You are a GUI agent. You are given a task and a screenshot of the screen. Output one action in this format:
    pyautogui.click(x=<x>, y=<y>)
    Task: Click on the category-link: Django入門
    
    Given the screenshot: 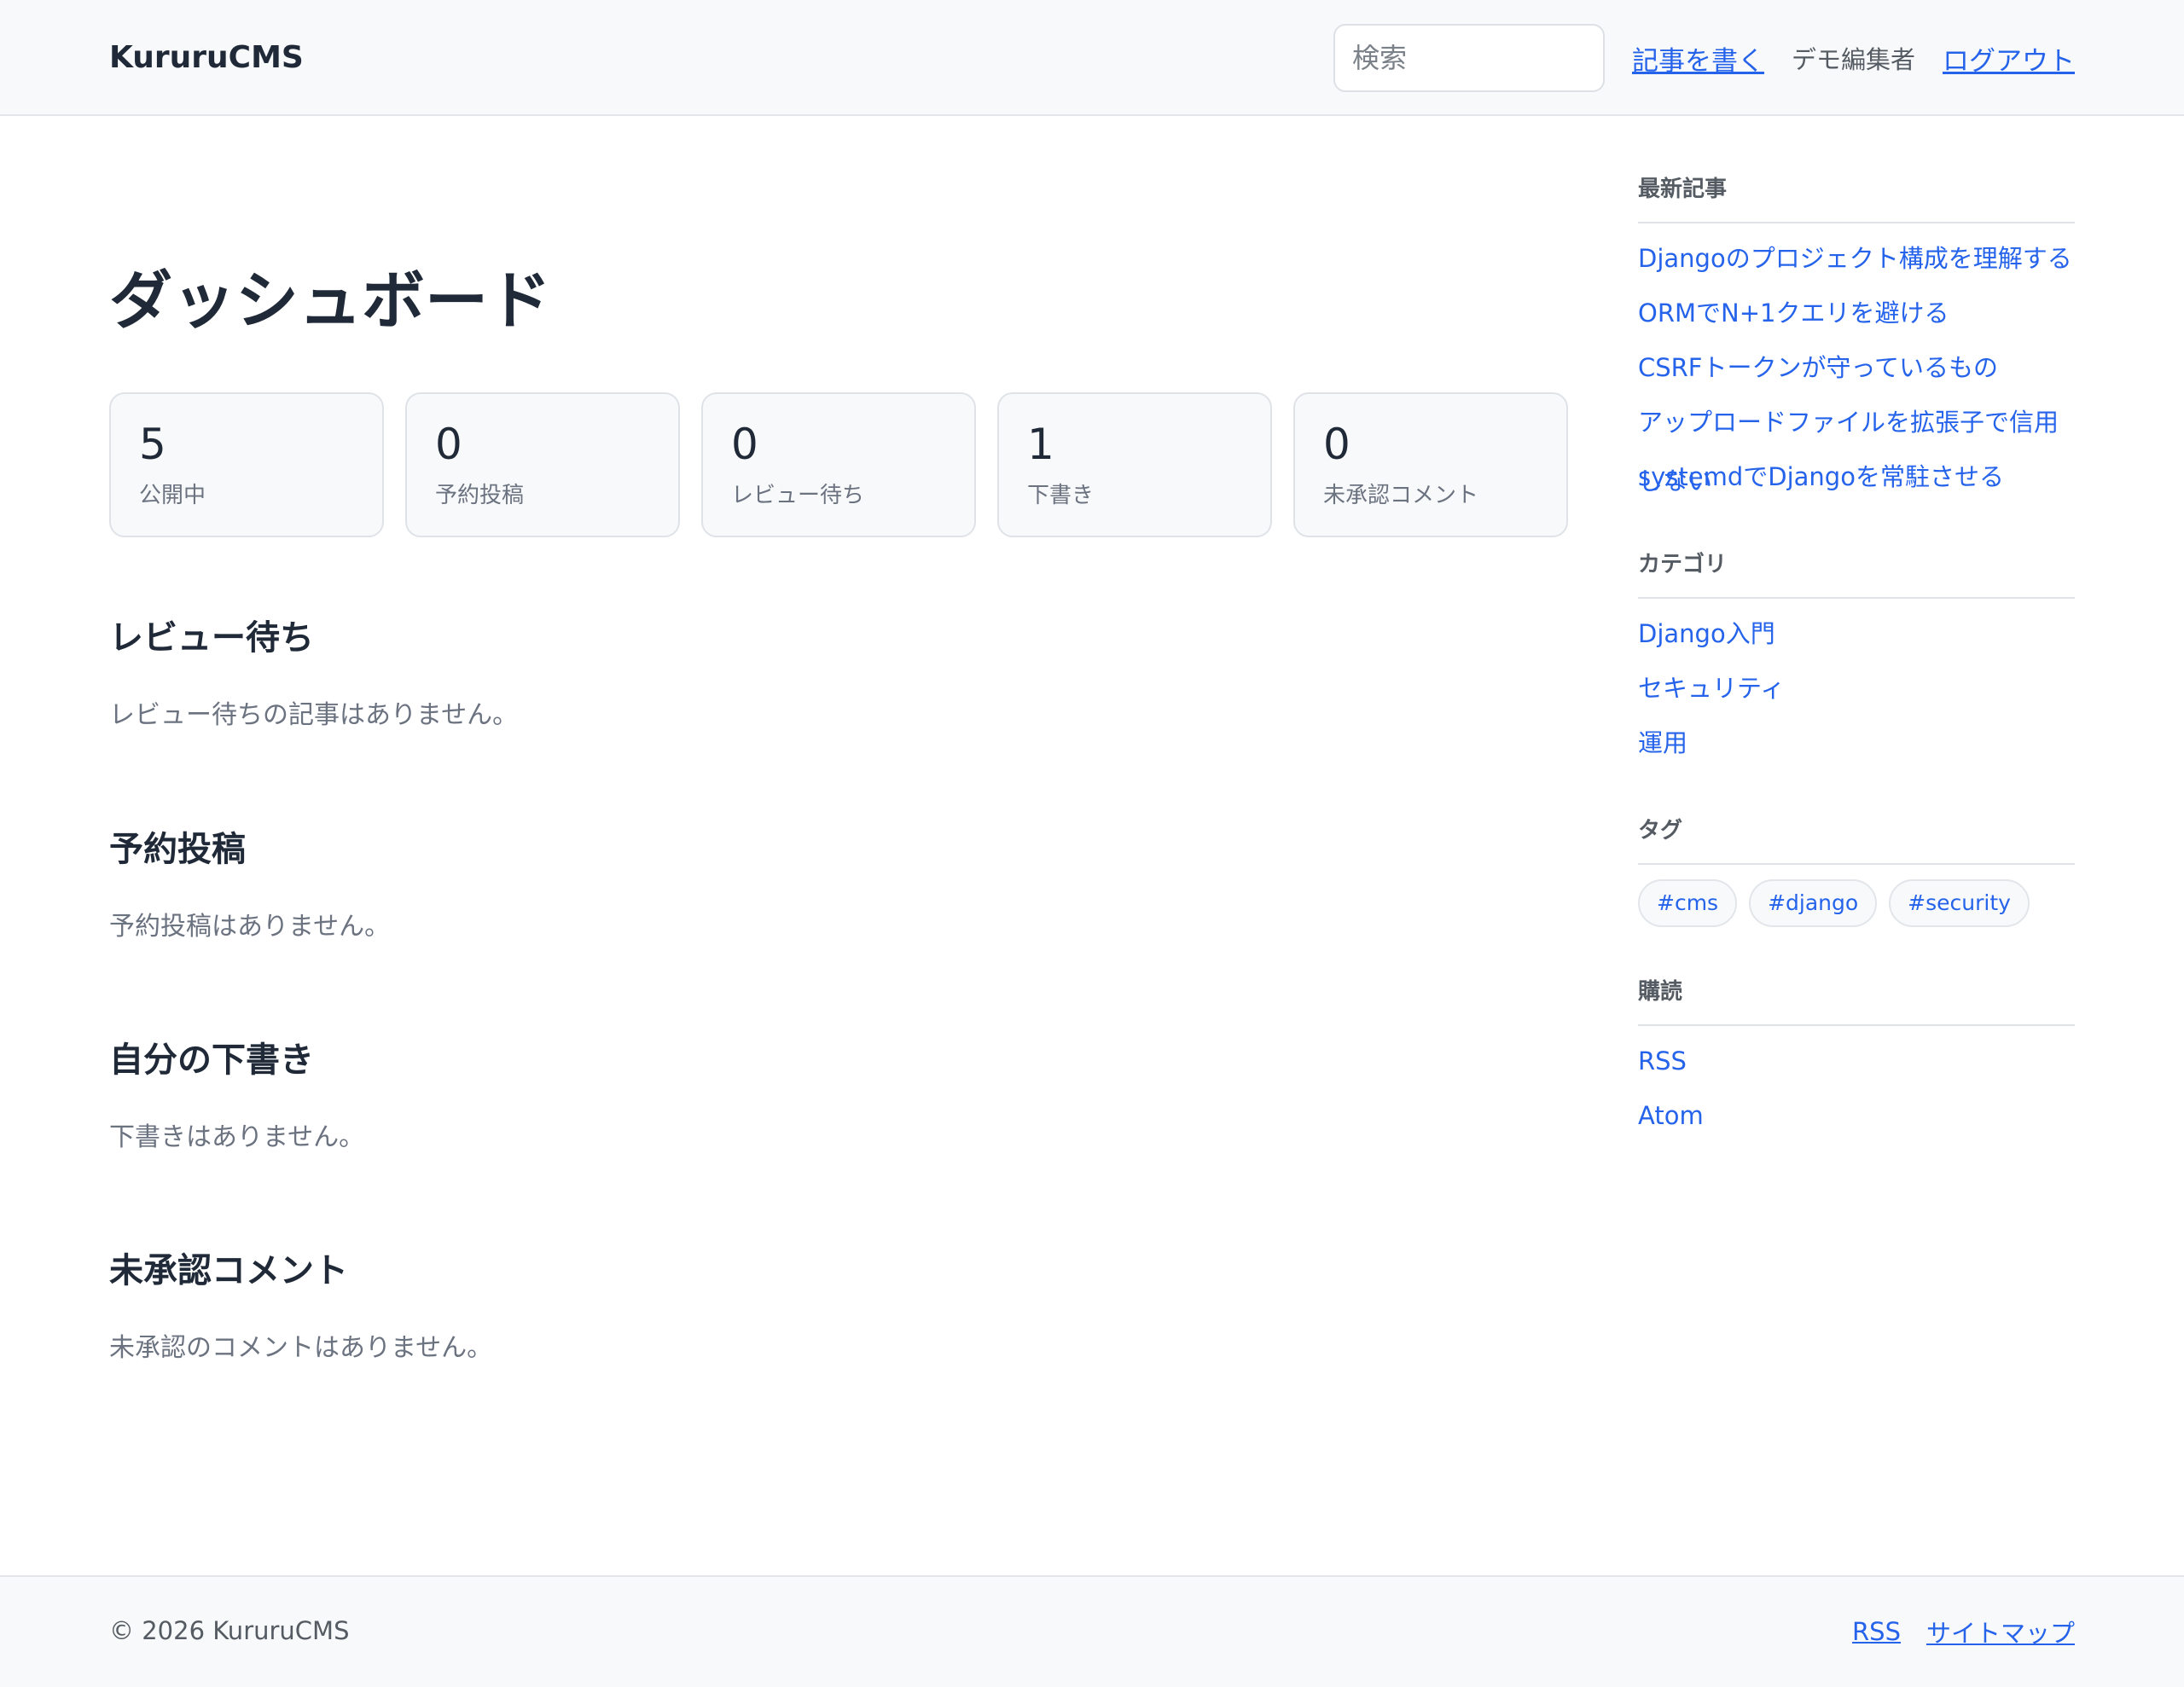 What is the action you would take?
    pyautogui.click(x=1706, y=633)
    